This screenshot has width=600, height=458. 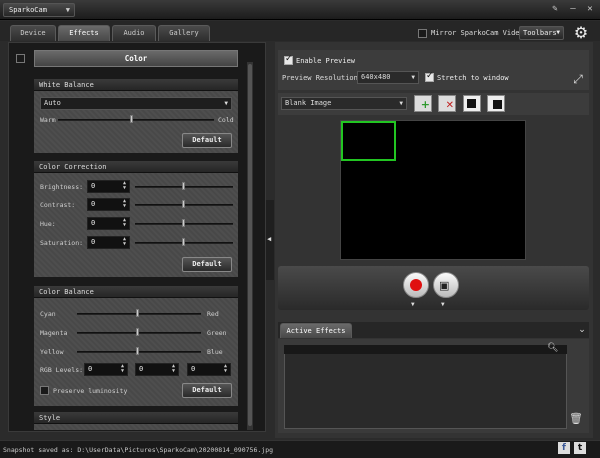 I want to click on preserve-luminosity-label: Preserve luminosity, so click(x=90, y=391).